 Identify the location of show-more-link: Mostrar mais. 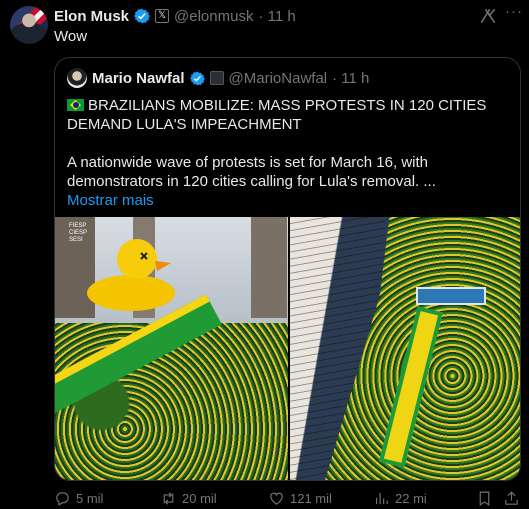
(289, 200).